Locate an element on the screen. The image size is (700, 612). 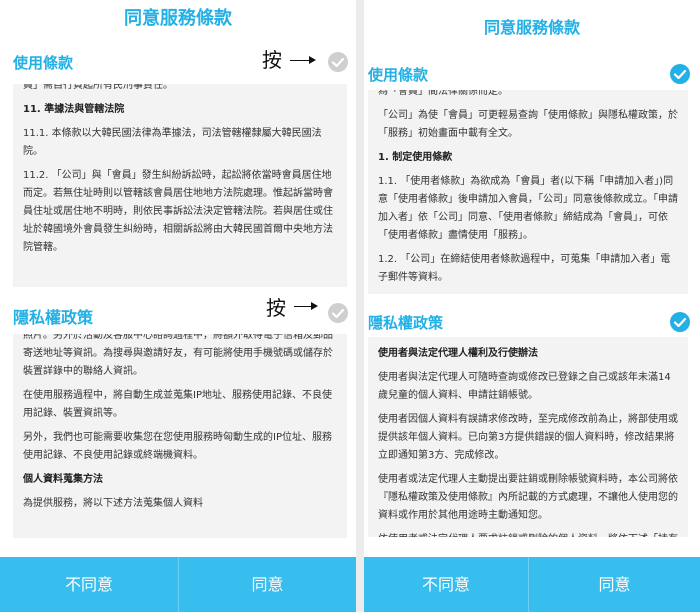
section-heading: 11. 準據法與管轄法院 is located at coordinates (74, 109).